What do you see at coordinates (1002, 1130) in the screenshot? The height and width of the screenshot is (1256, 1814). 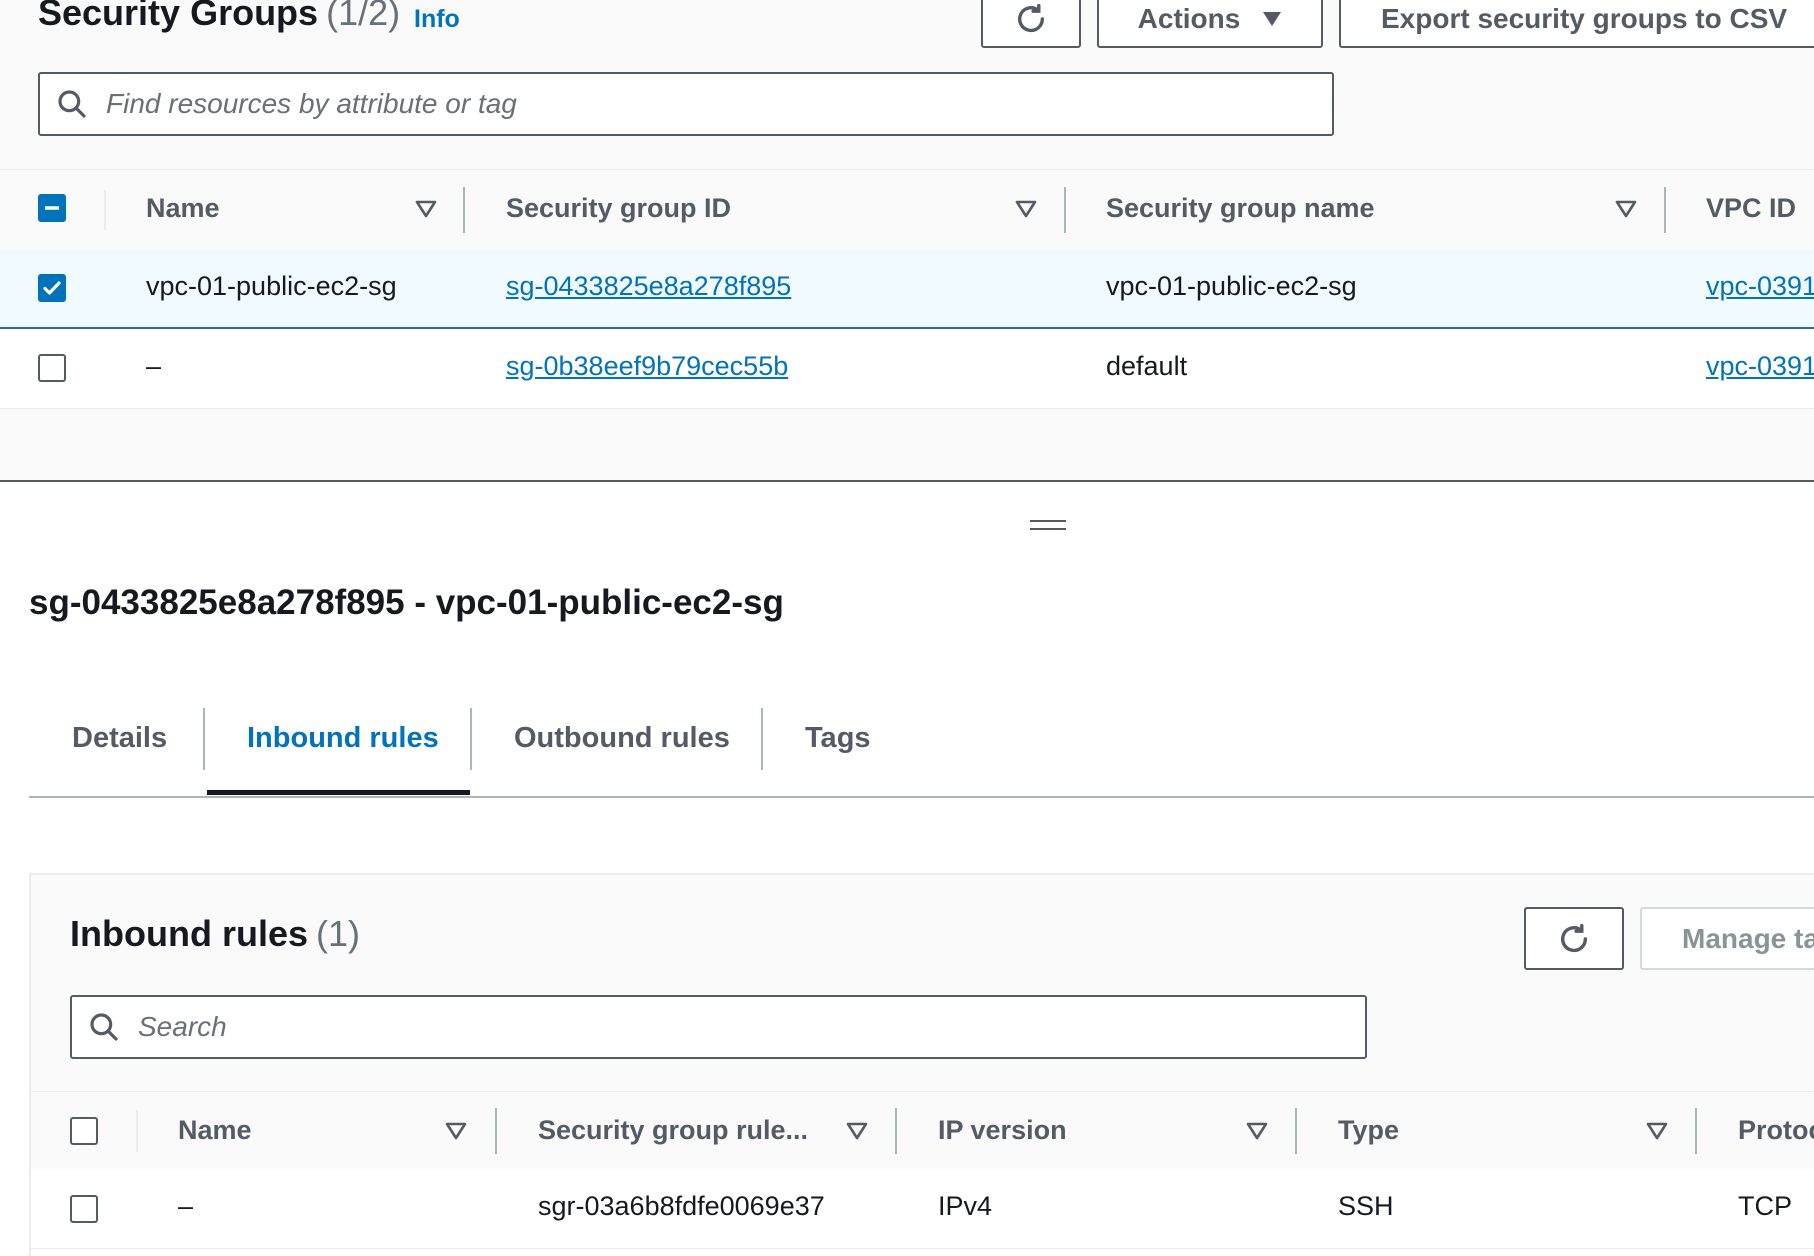 I see `column-header-ip-version: IP version` at bounding box center [1002, 1130].